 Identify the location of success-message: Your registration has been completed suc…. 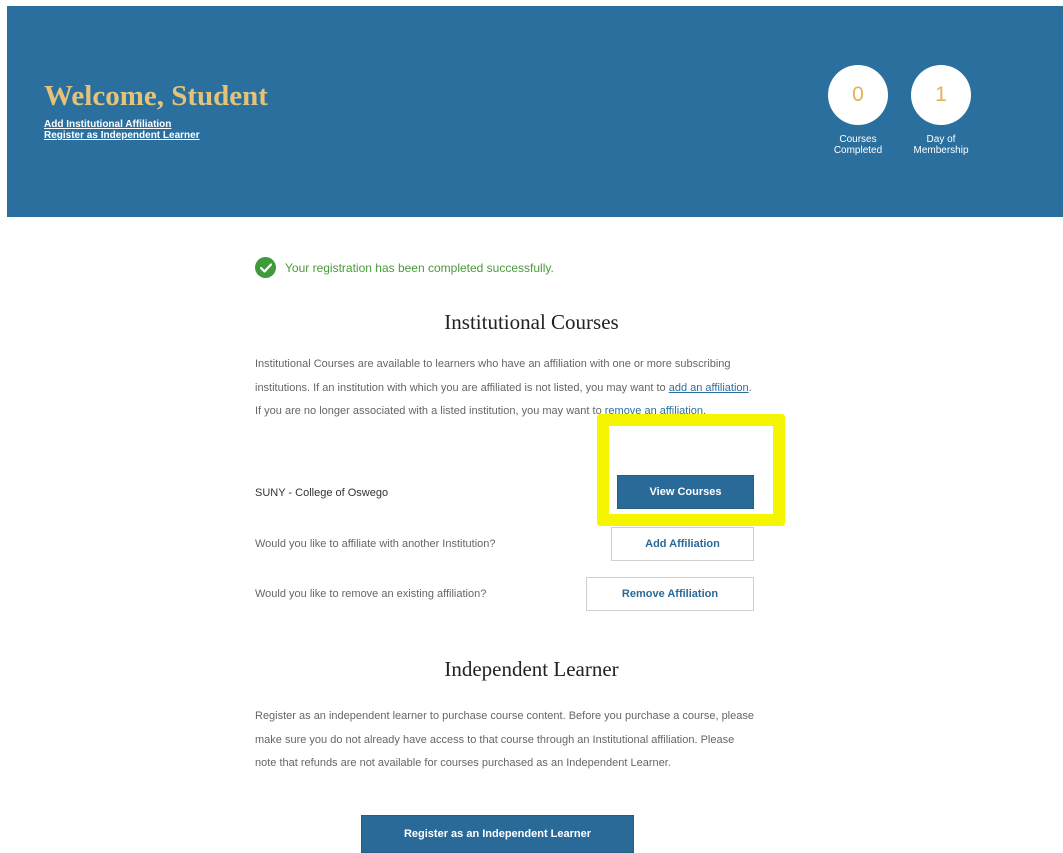
(419, 267).